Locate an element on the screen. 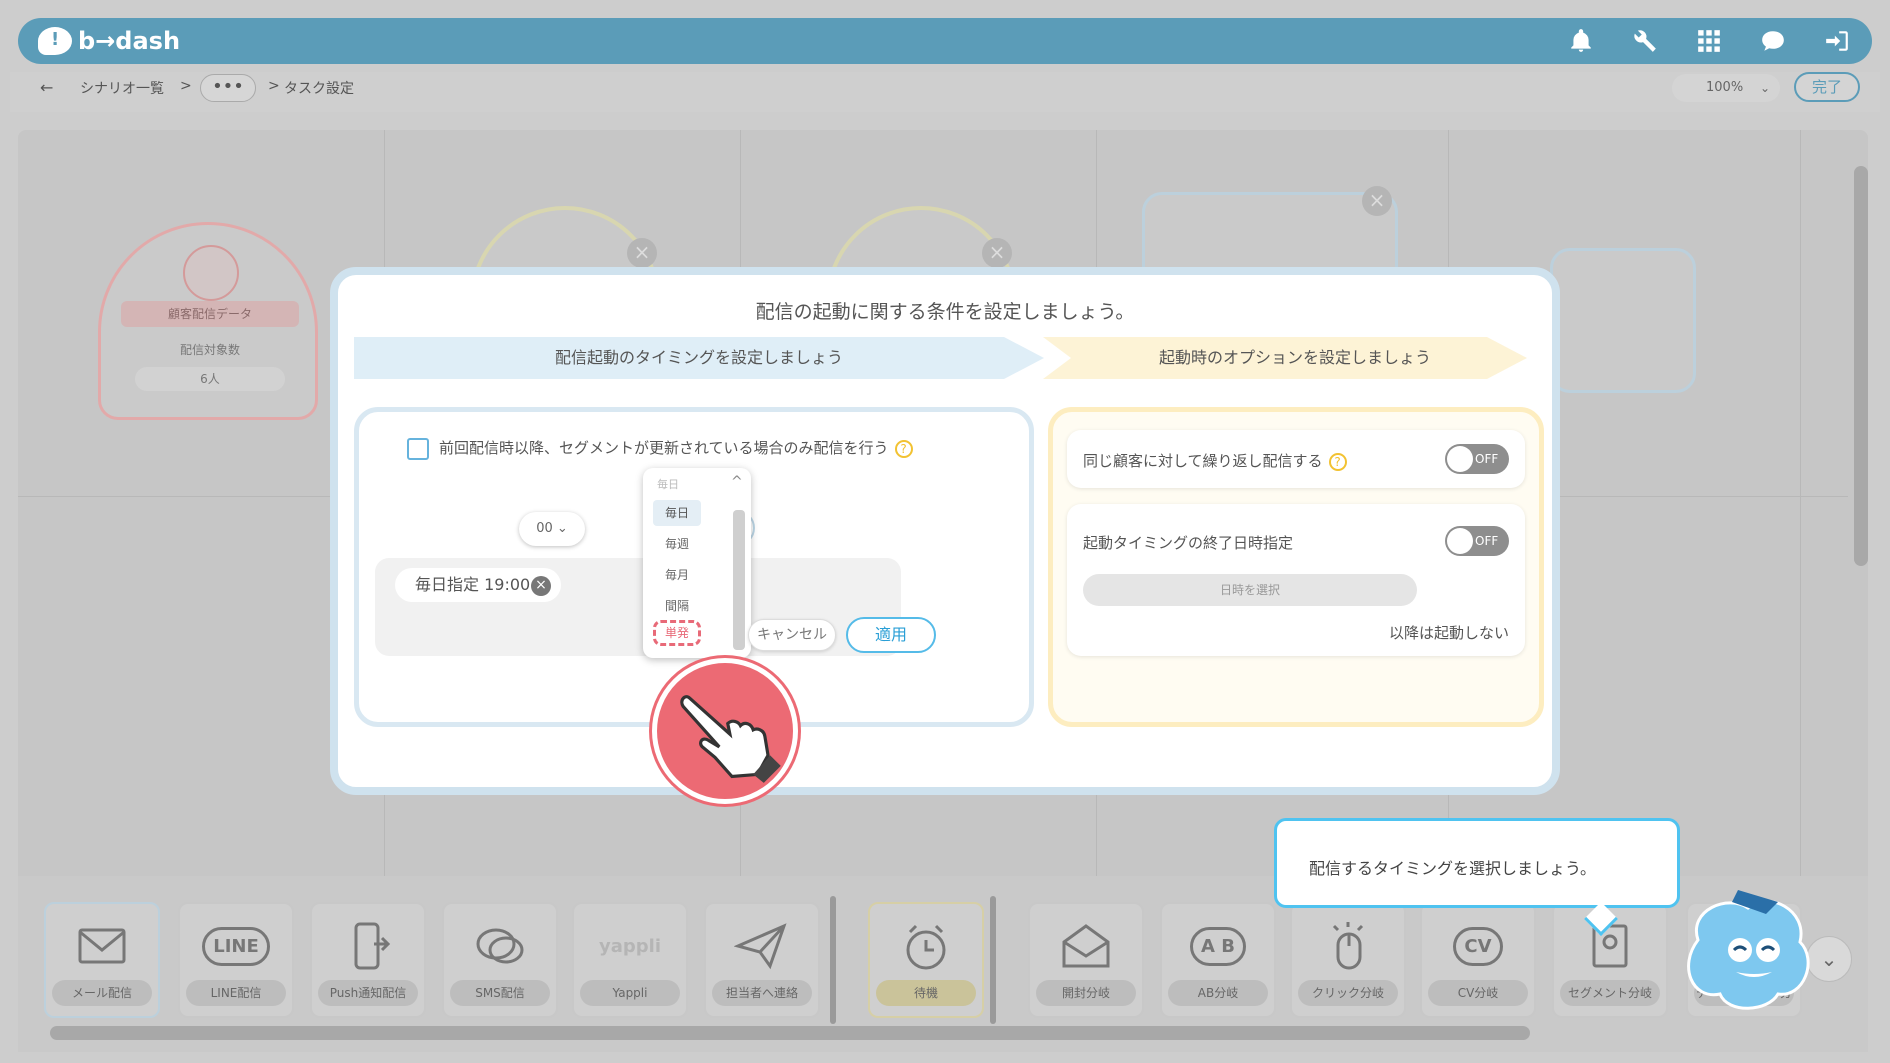 The image size is (1890, 1063). tool-label: 開封分岐 is located at coordinates (1086, 993).